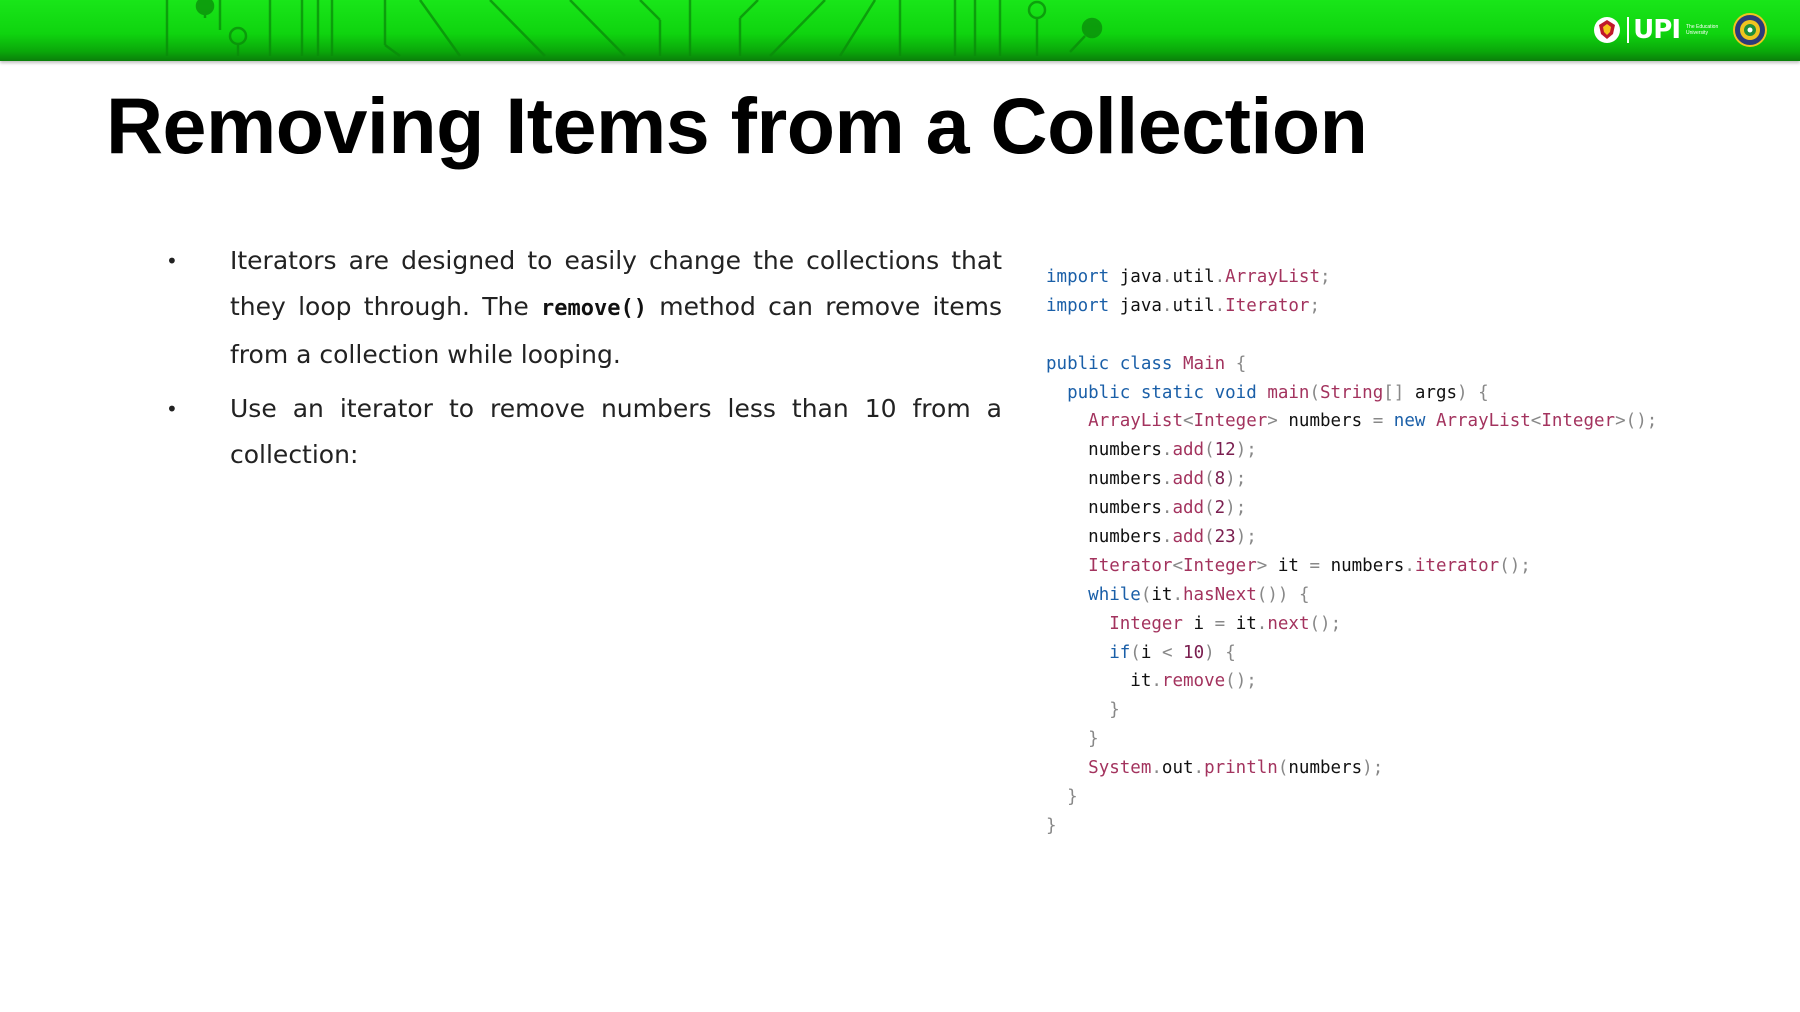  What do you see at coordinates (1278, 392) in the screenshot?
I see `code-line: public static void main(String[] args) {` at bounding box center [1278, 392].